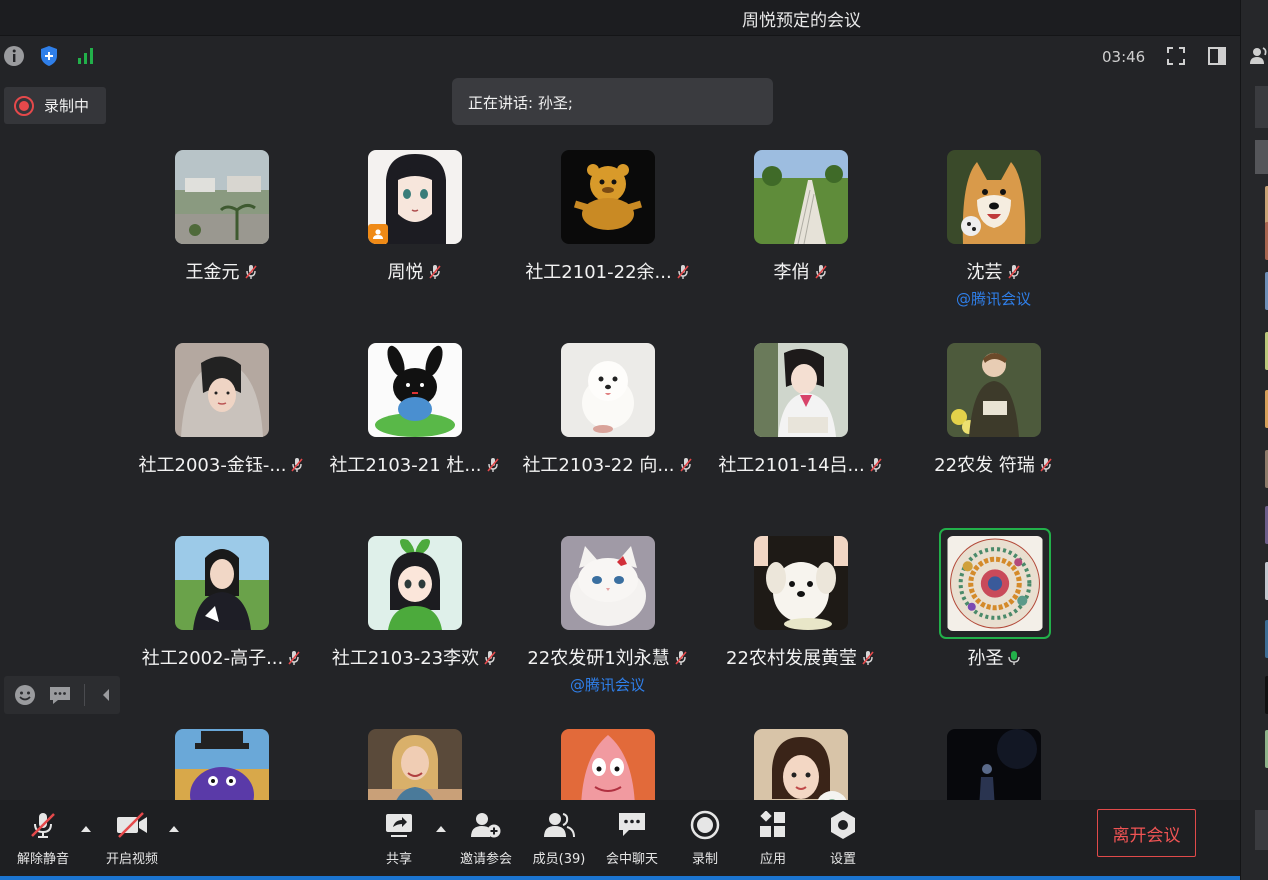 The width and height of the screenshot is (1268, 880). Describe the element at coordinates (24, 695) in the screenshot. I see `emoji-icon` at that location.